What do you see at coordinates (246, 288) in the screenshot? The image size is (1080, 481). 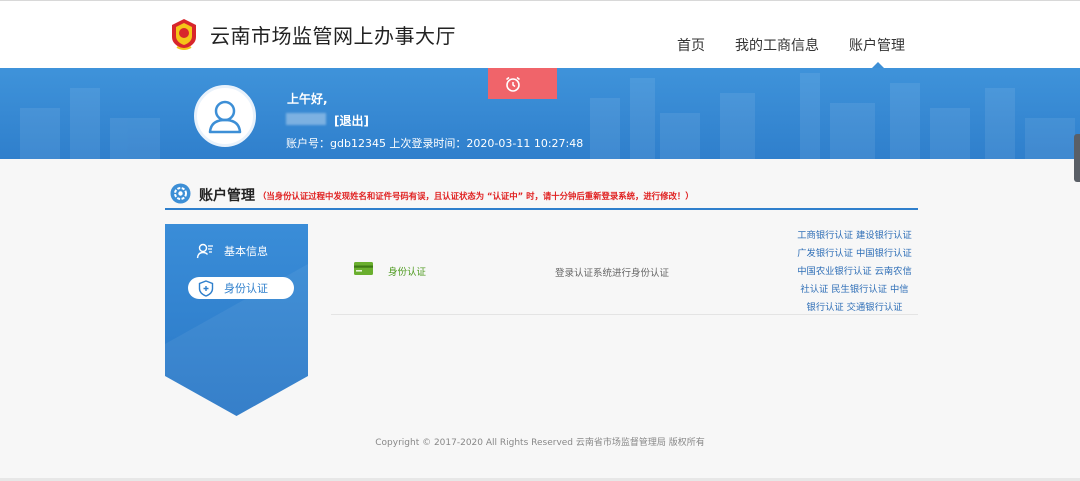 I see `menu-item-identity-auth-label: 身份认证` at bounding box center [246, 288].